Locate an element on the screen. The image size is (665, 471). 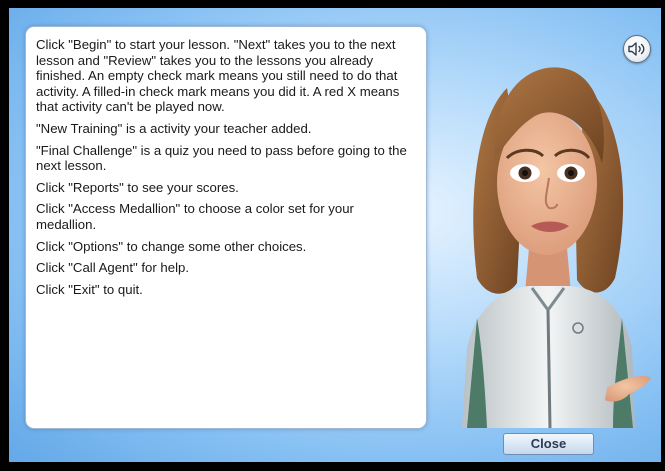
instruction-paragraph: Click "Exit" to quit. is located at coordinates (89, 289).